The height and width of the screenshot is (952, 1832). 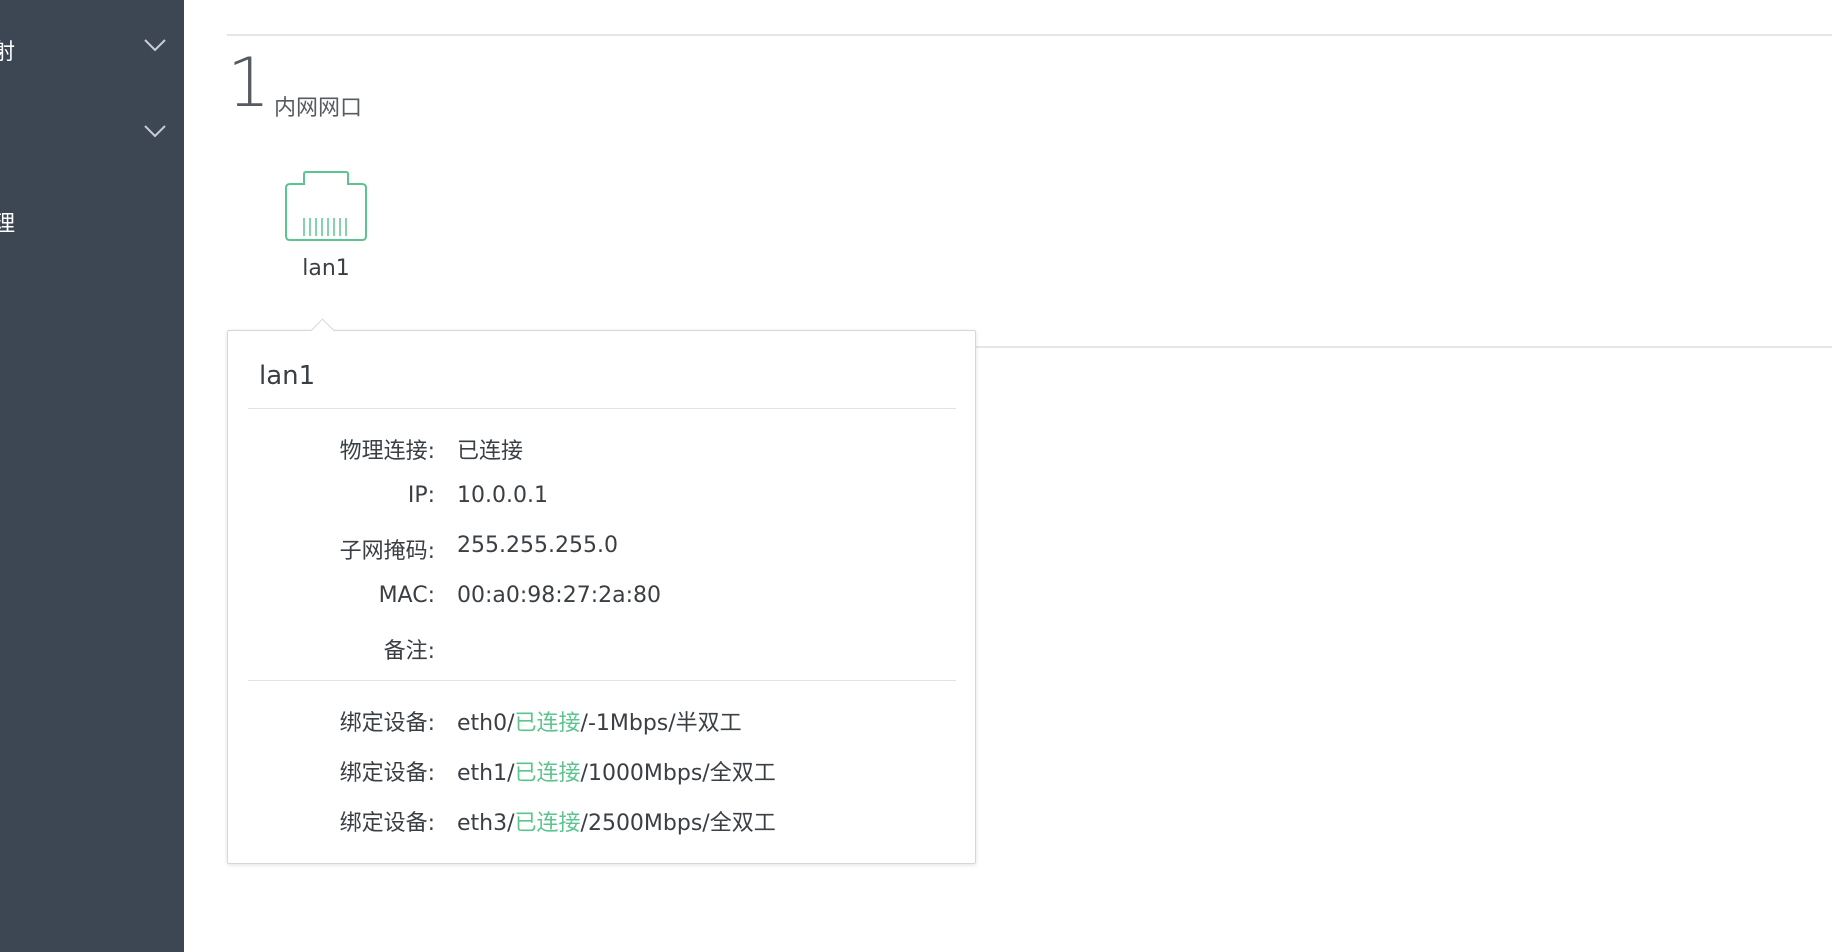 I want to click on detail-row-link: 物理连接: 已连接, so click(x=601, y=447).